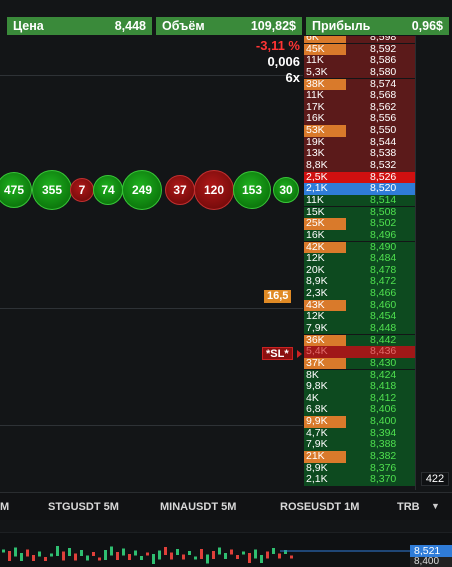 This screenshot has height=567, width=452. What do you see at coordinates (377, 26) in the screenshot?
I see `profit-header: Прибыль 0,96$` at bounding box center [377, 26].